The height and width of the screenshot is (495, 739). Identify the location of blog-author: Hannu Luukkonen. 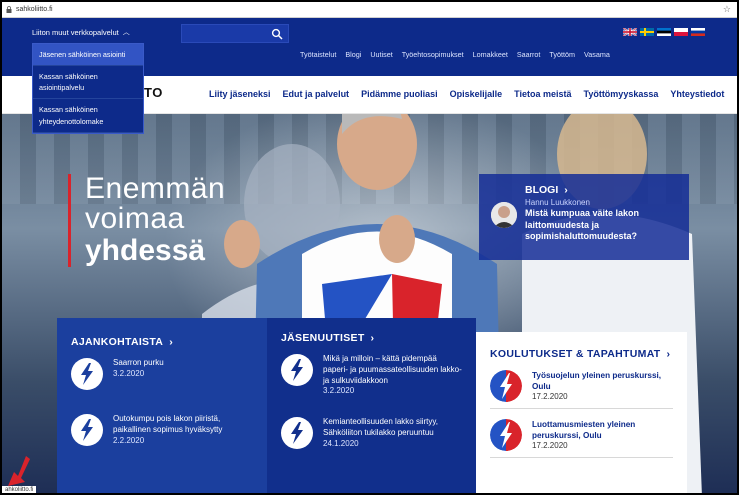
(557, 202).